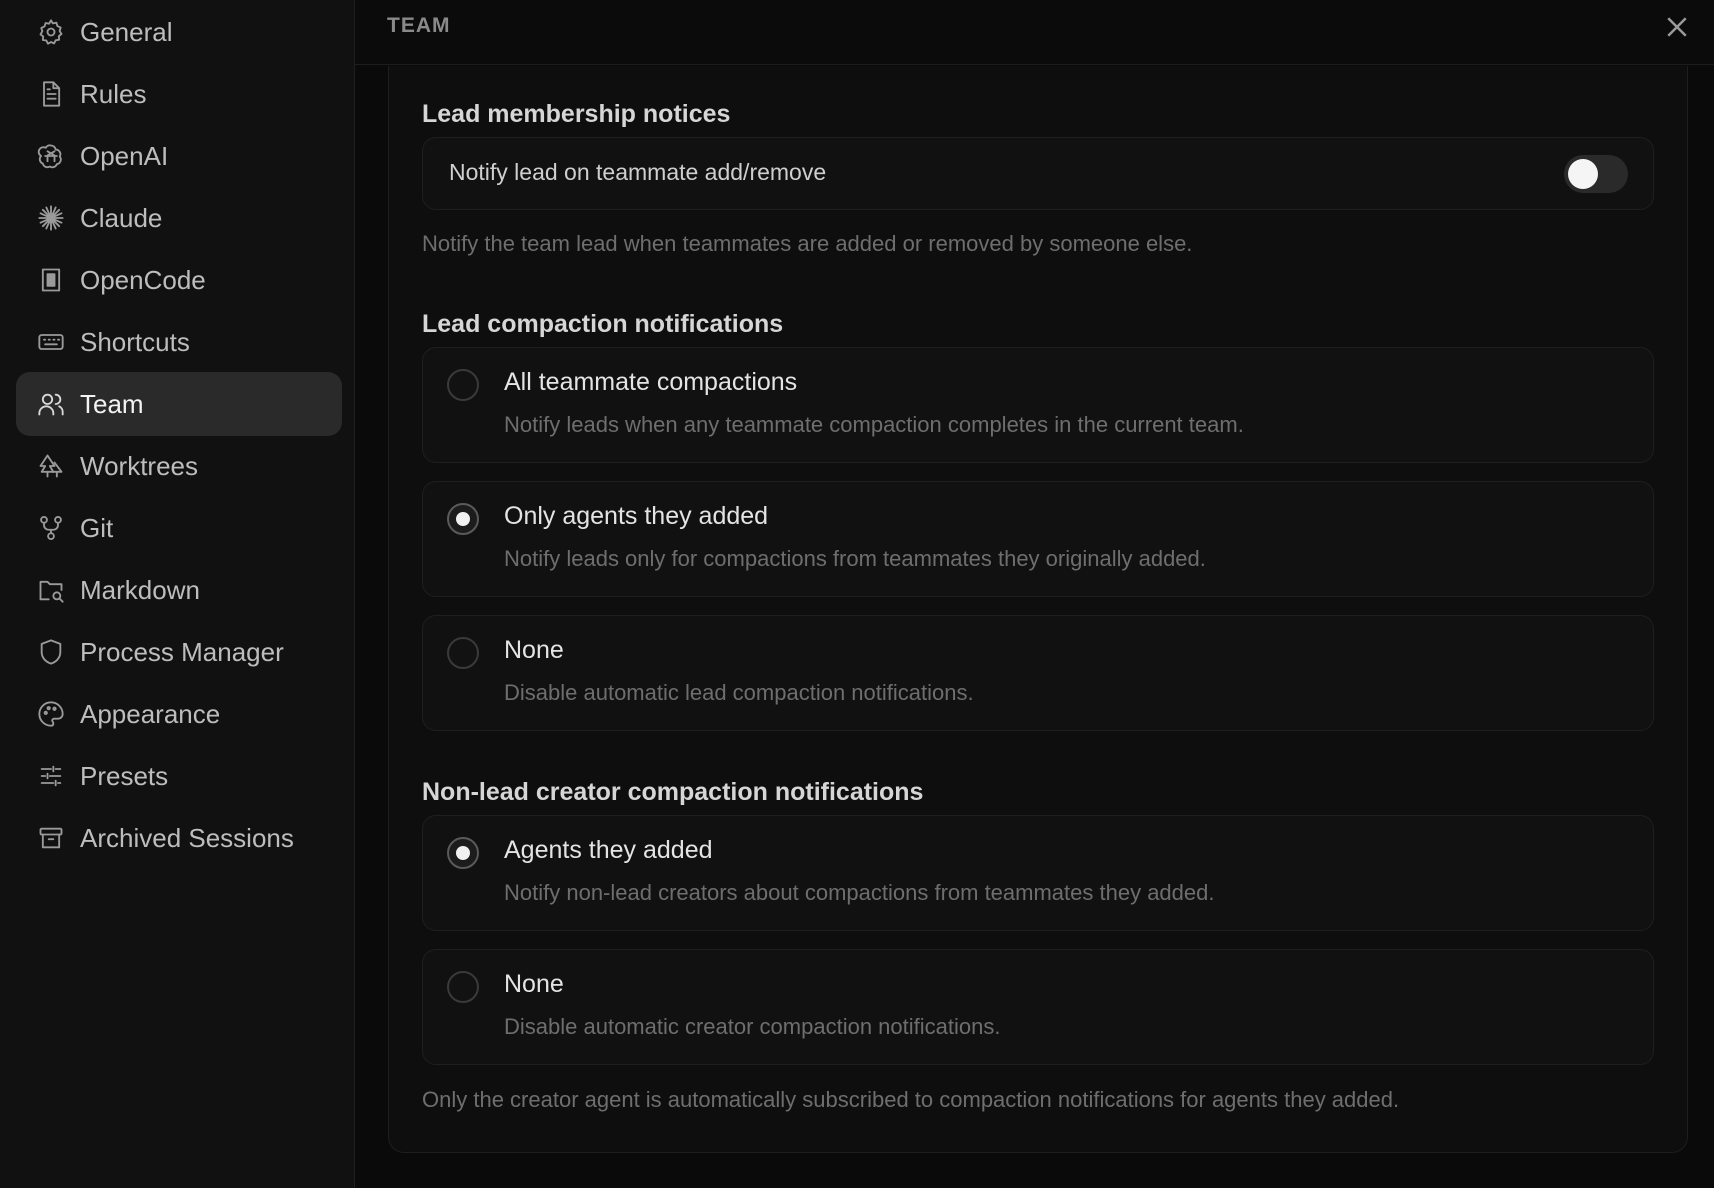  Describe the element at coordinates (135, 341) in the screenshot. I see `sidebar-item-label: Shortcuts` at that location.